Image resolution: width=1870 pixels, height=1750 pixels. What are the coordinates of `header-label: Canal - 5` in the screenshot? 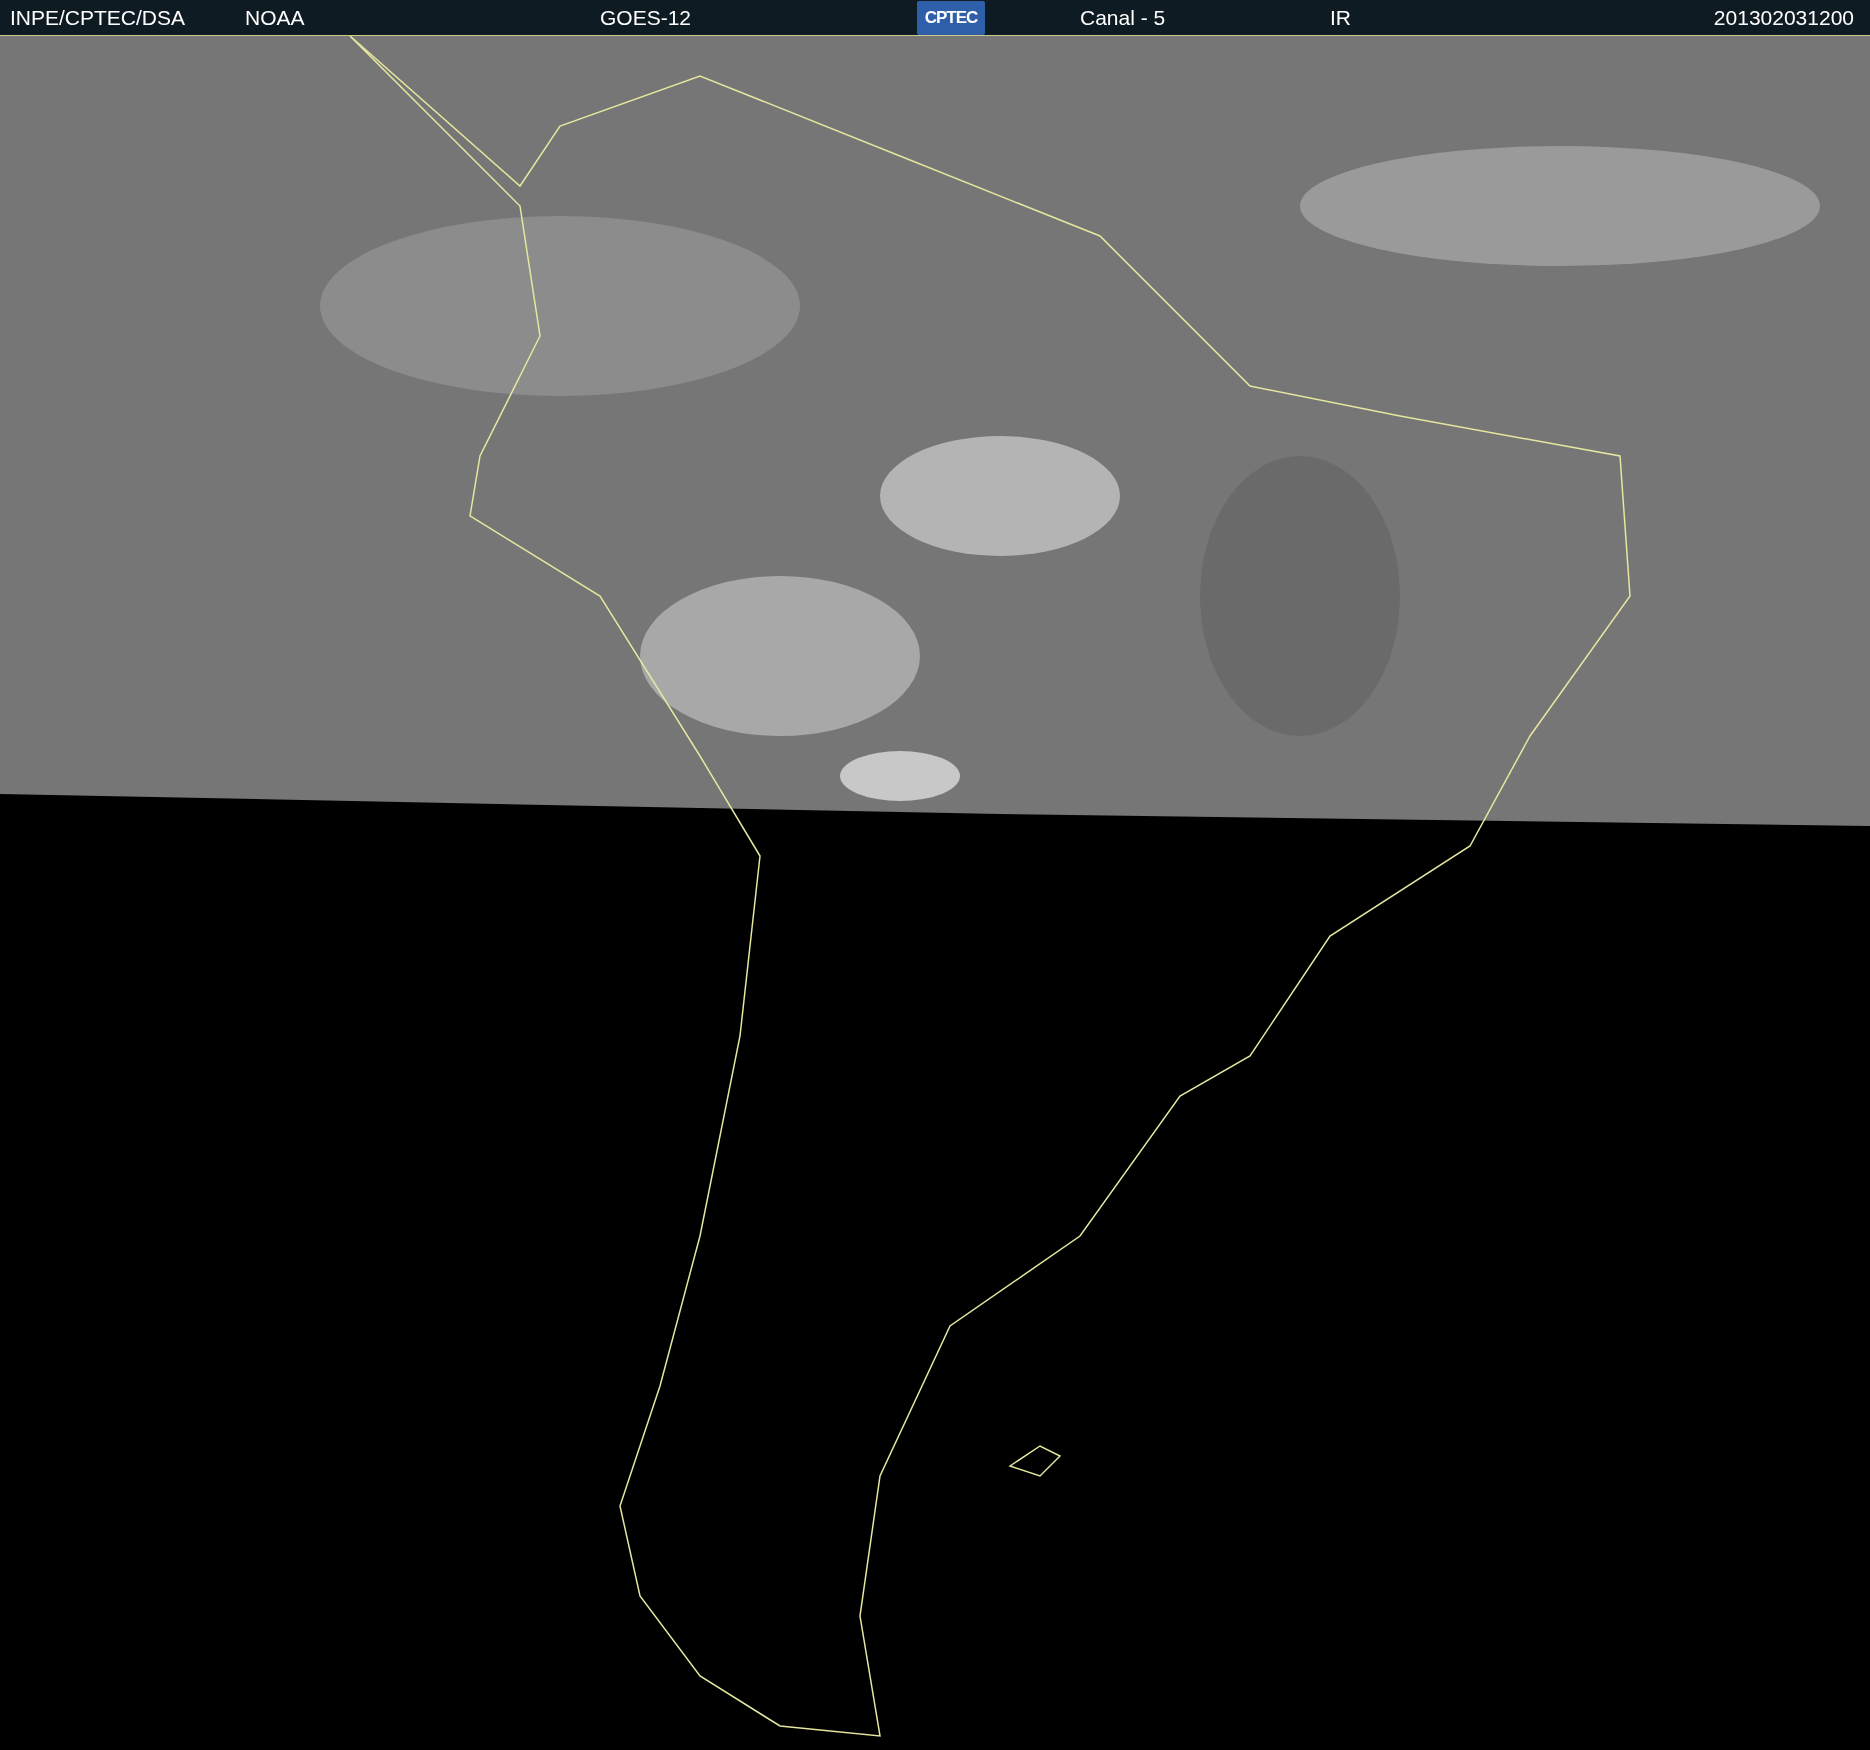 It's located at (1123, 17).